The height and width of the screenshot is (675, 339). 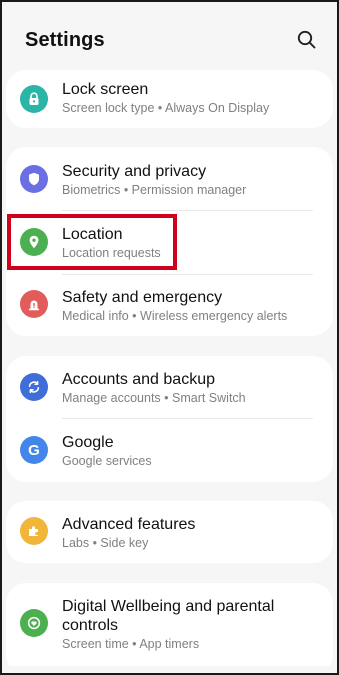 I want to click on lock-icon, so click(x=34, y=99).